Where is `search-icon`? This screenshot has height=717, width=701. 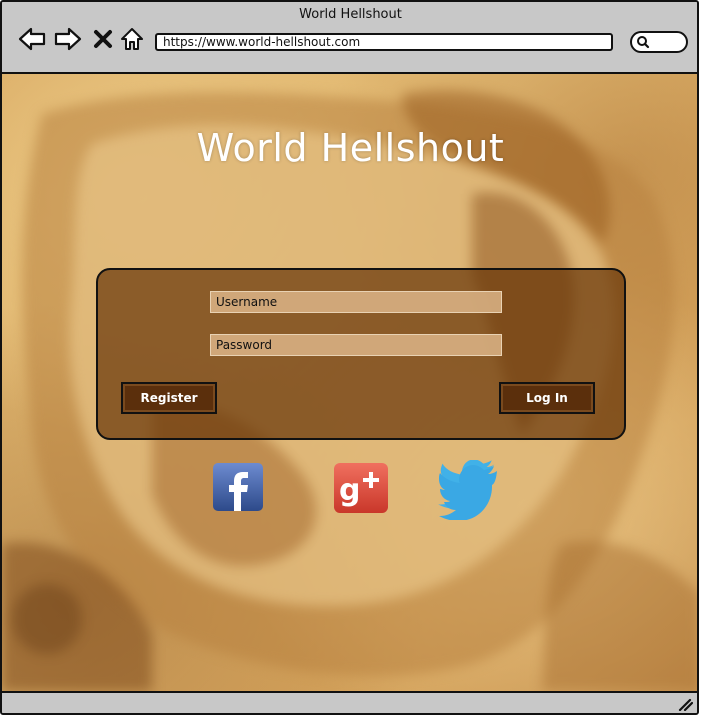
search-icon is located at coordinates (643, 42).